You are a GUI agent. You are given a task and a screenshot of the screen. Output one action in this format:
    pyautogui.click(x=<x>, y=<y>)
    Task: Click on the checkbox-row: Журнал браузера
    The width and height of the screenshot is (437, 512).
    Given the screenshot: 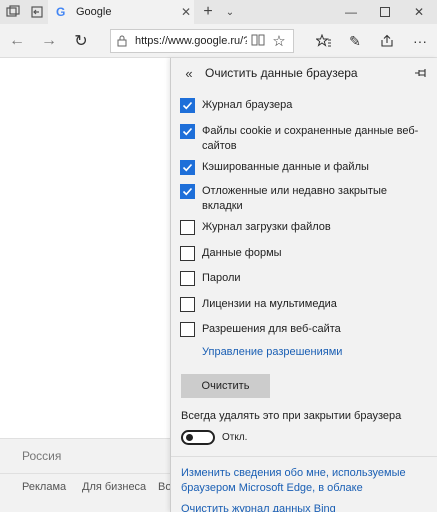 What is the action you would take?
    pyautogui.click(x=305, y=105)
    